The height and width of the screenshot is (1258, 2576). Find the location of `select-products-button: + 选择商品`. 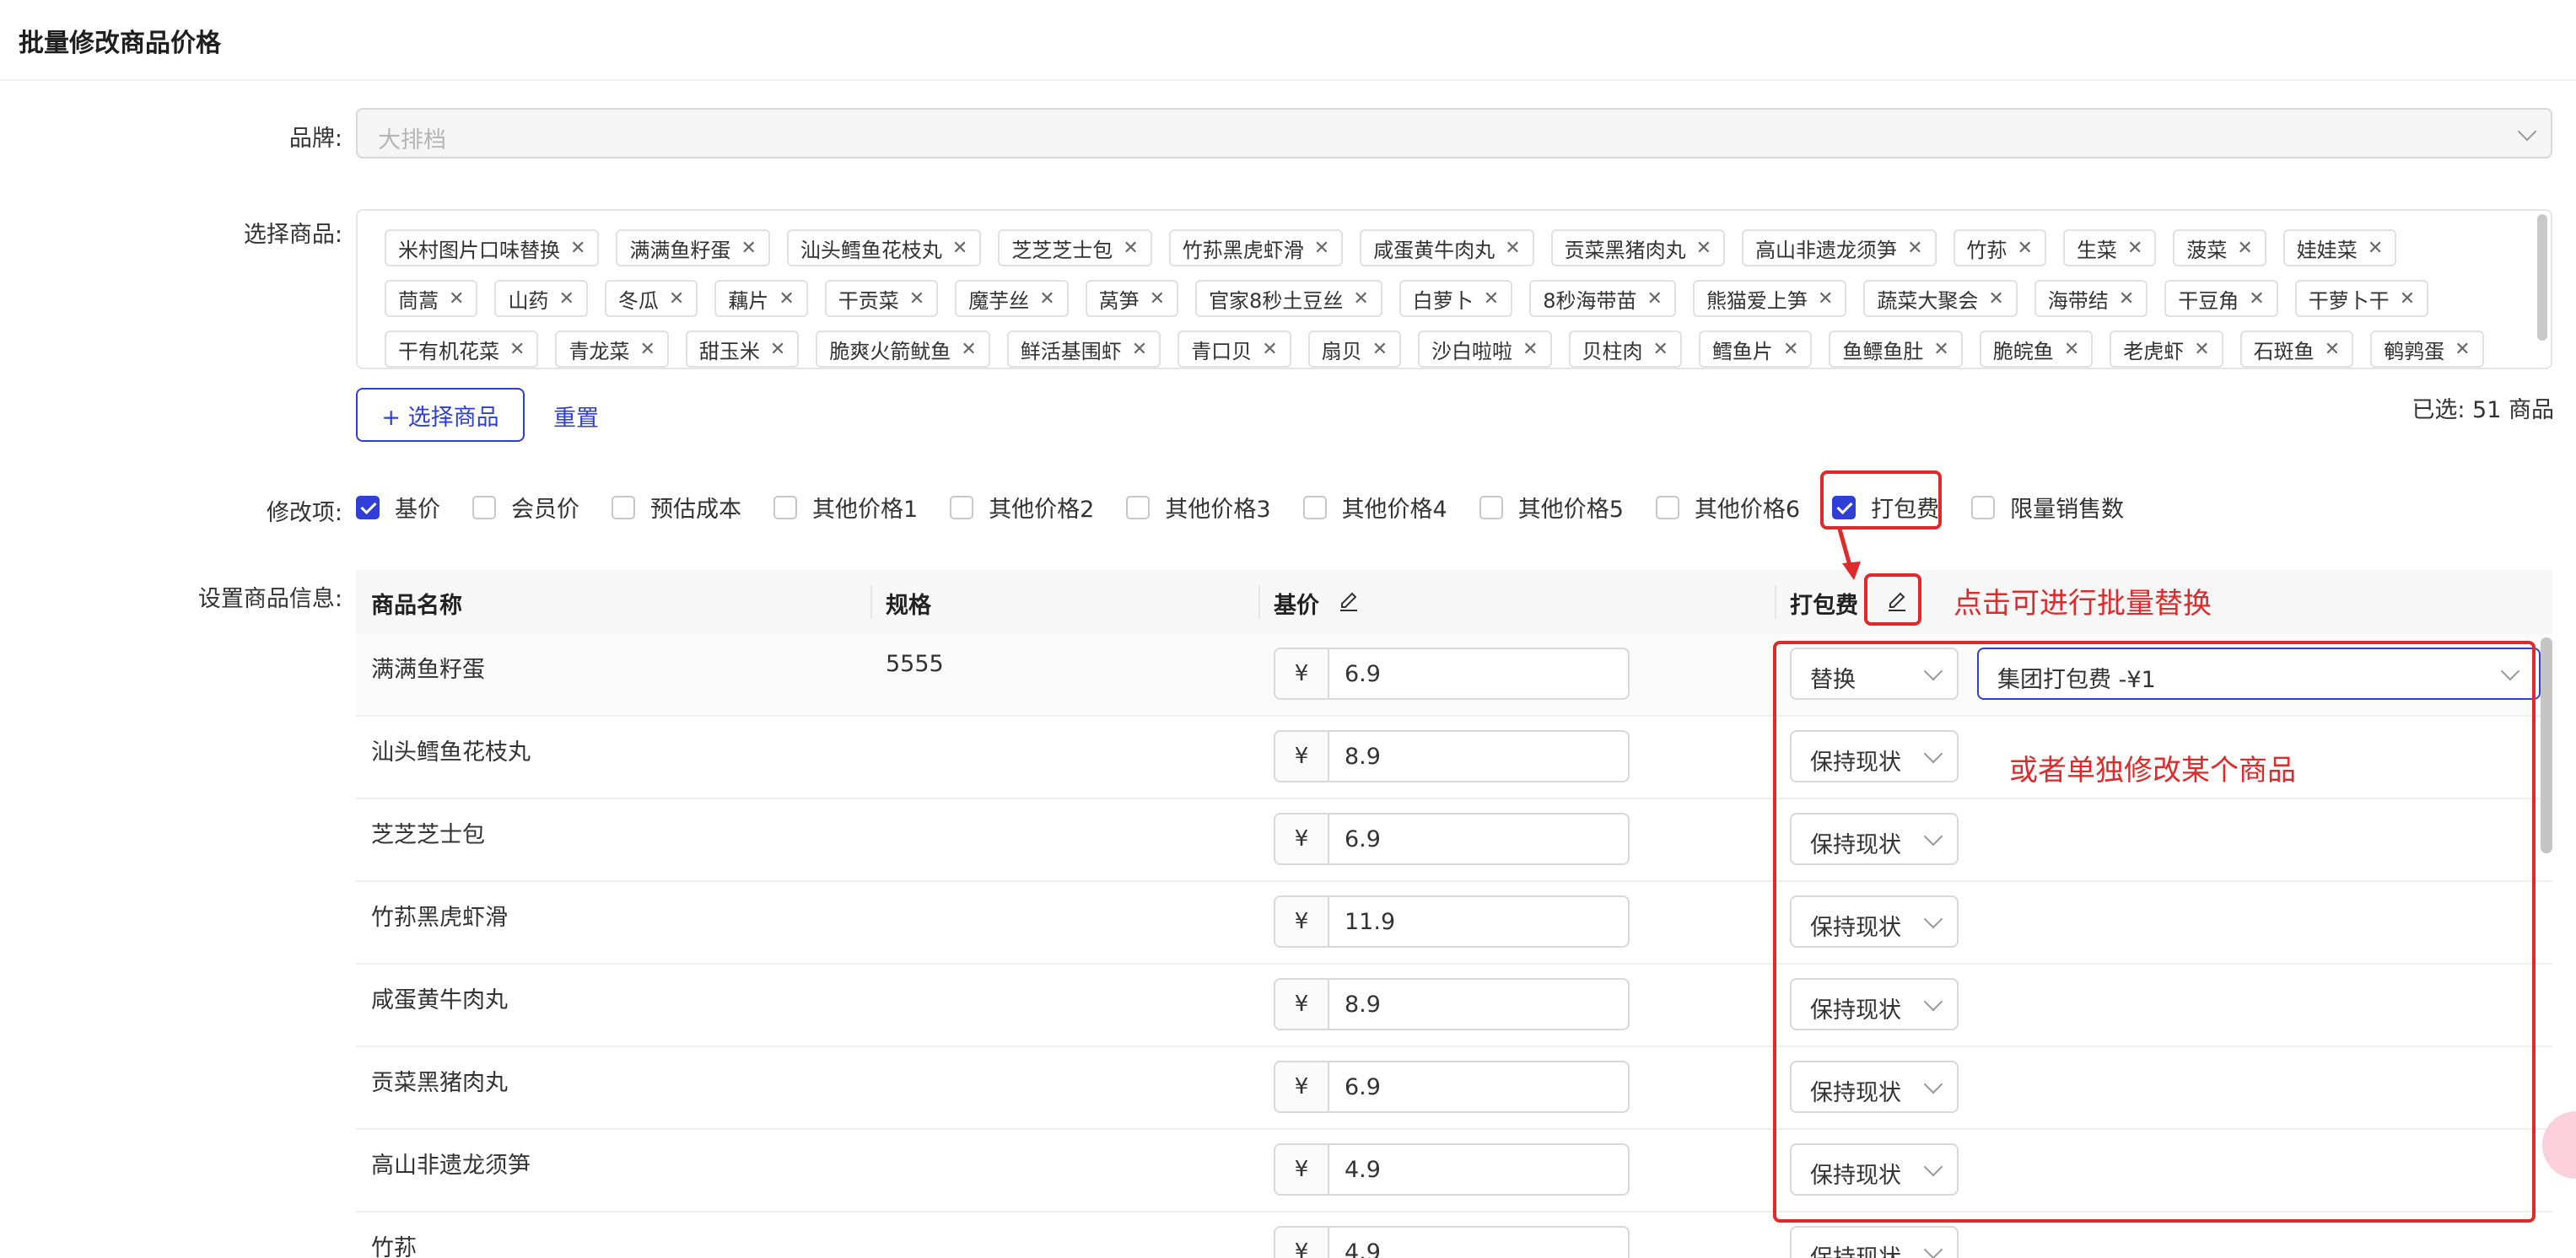

select-products-button: + 选择商品 is located at coordinates (440, 415).